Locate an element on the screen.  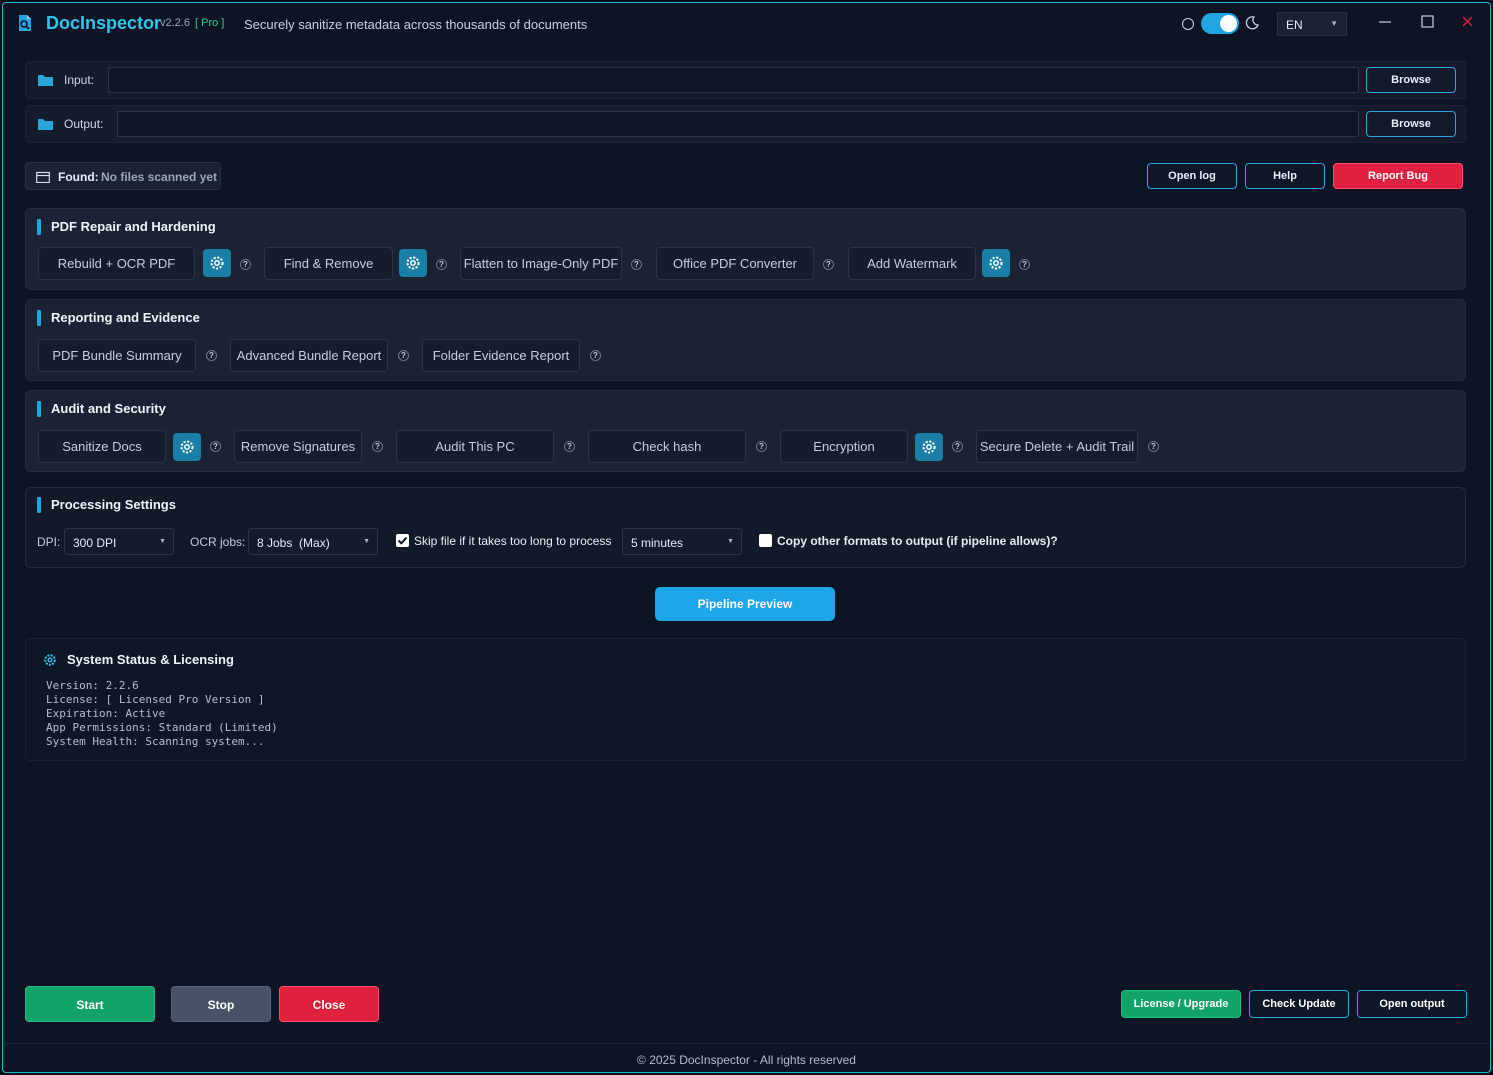
found-status: Found: No files scanned yet is located at coordinates (123, 176).